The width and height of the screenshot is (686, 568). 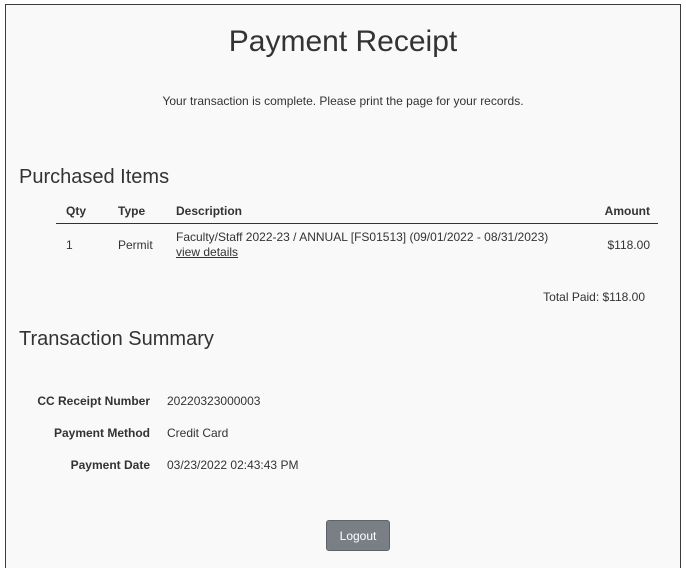 What do you see at coordinates (207, 252) in the screenshot?
I see `view-details-link: view details` at bounding box center [207, 252].